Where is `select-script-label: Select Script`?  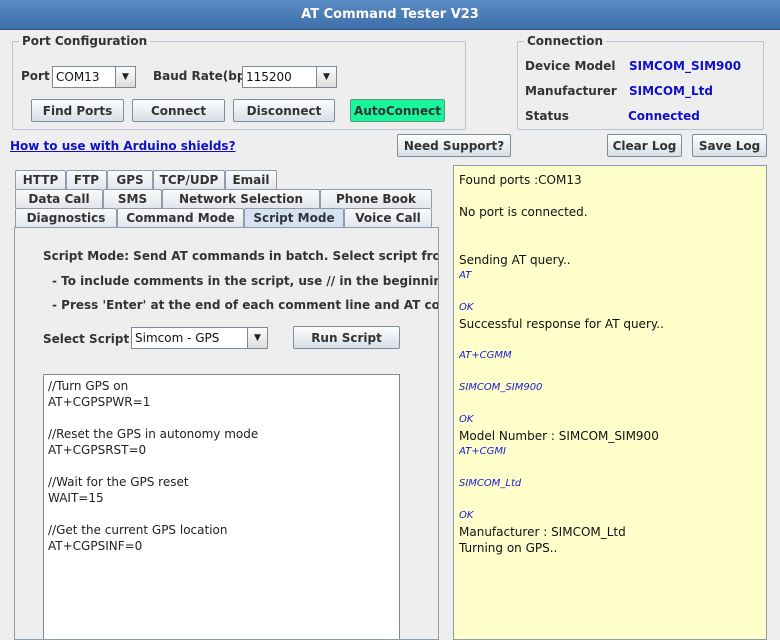
select-script-label: Select Script is located at coordinates (86, 339).